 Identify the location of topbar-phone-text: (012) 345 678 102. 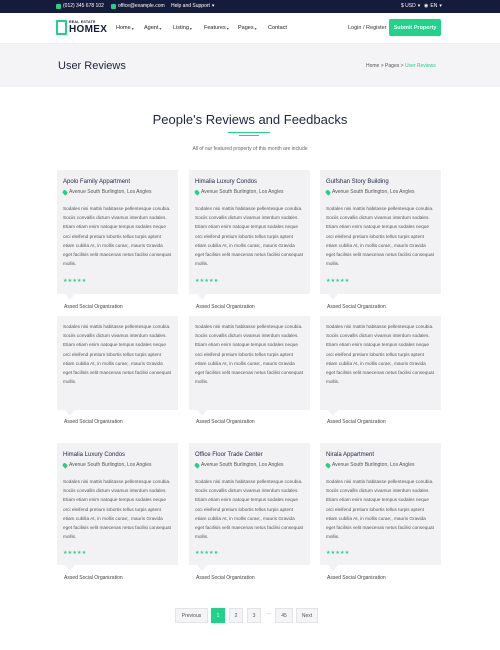
(83, 6).